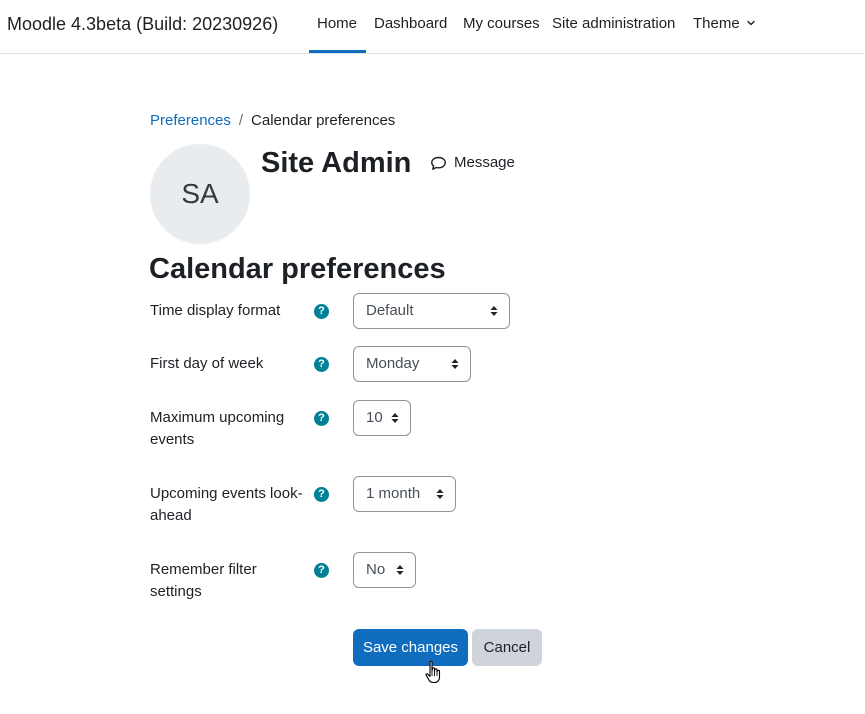  I want to click on nav-active-indicator, so click(337, 51).